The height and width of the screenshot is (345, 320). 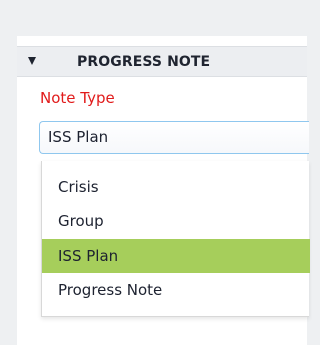 I want to click on collapse-triangle-icon, so click(x=32, y=61).